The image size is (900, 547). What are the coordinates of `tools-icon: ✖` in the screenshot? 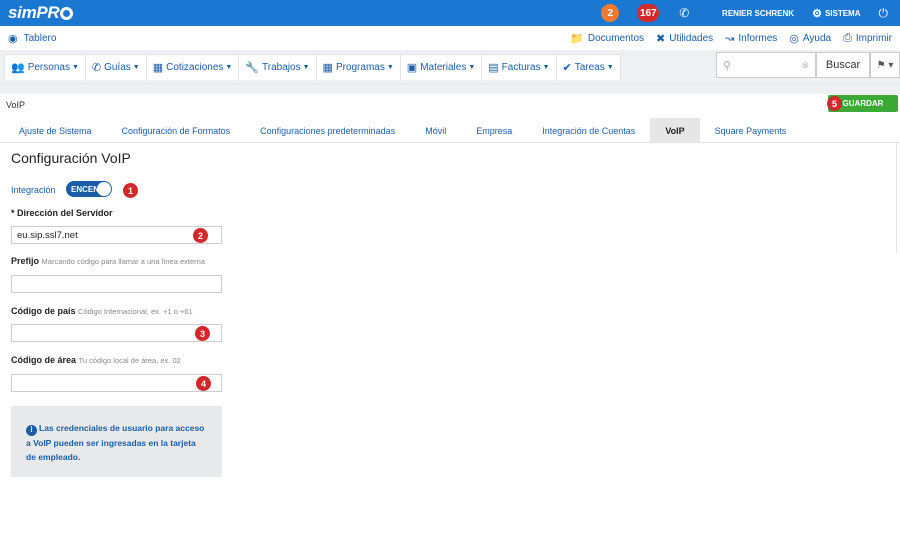 It's located at (661, 38).